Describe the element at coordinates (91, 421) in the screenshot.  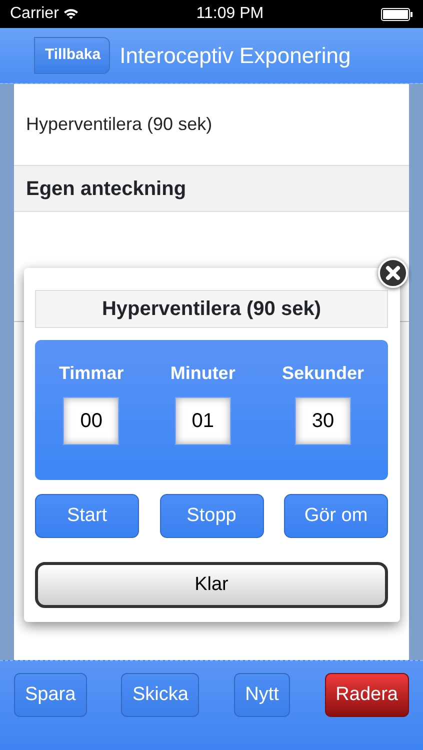
I see `time-field: 00` at that location.